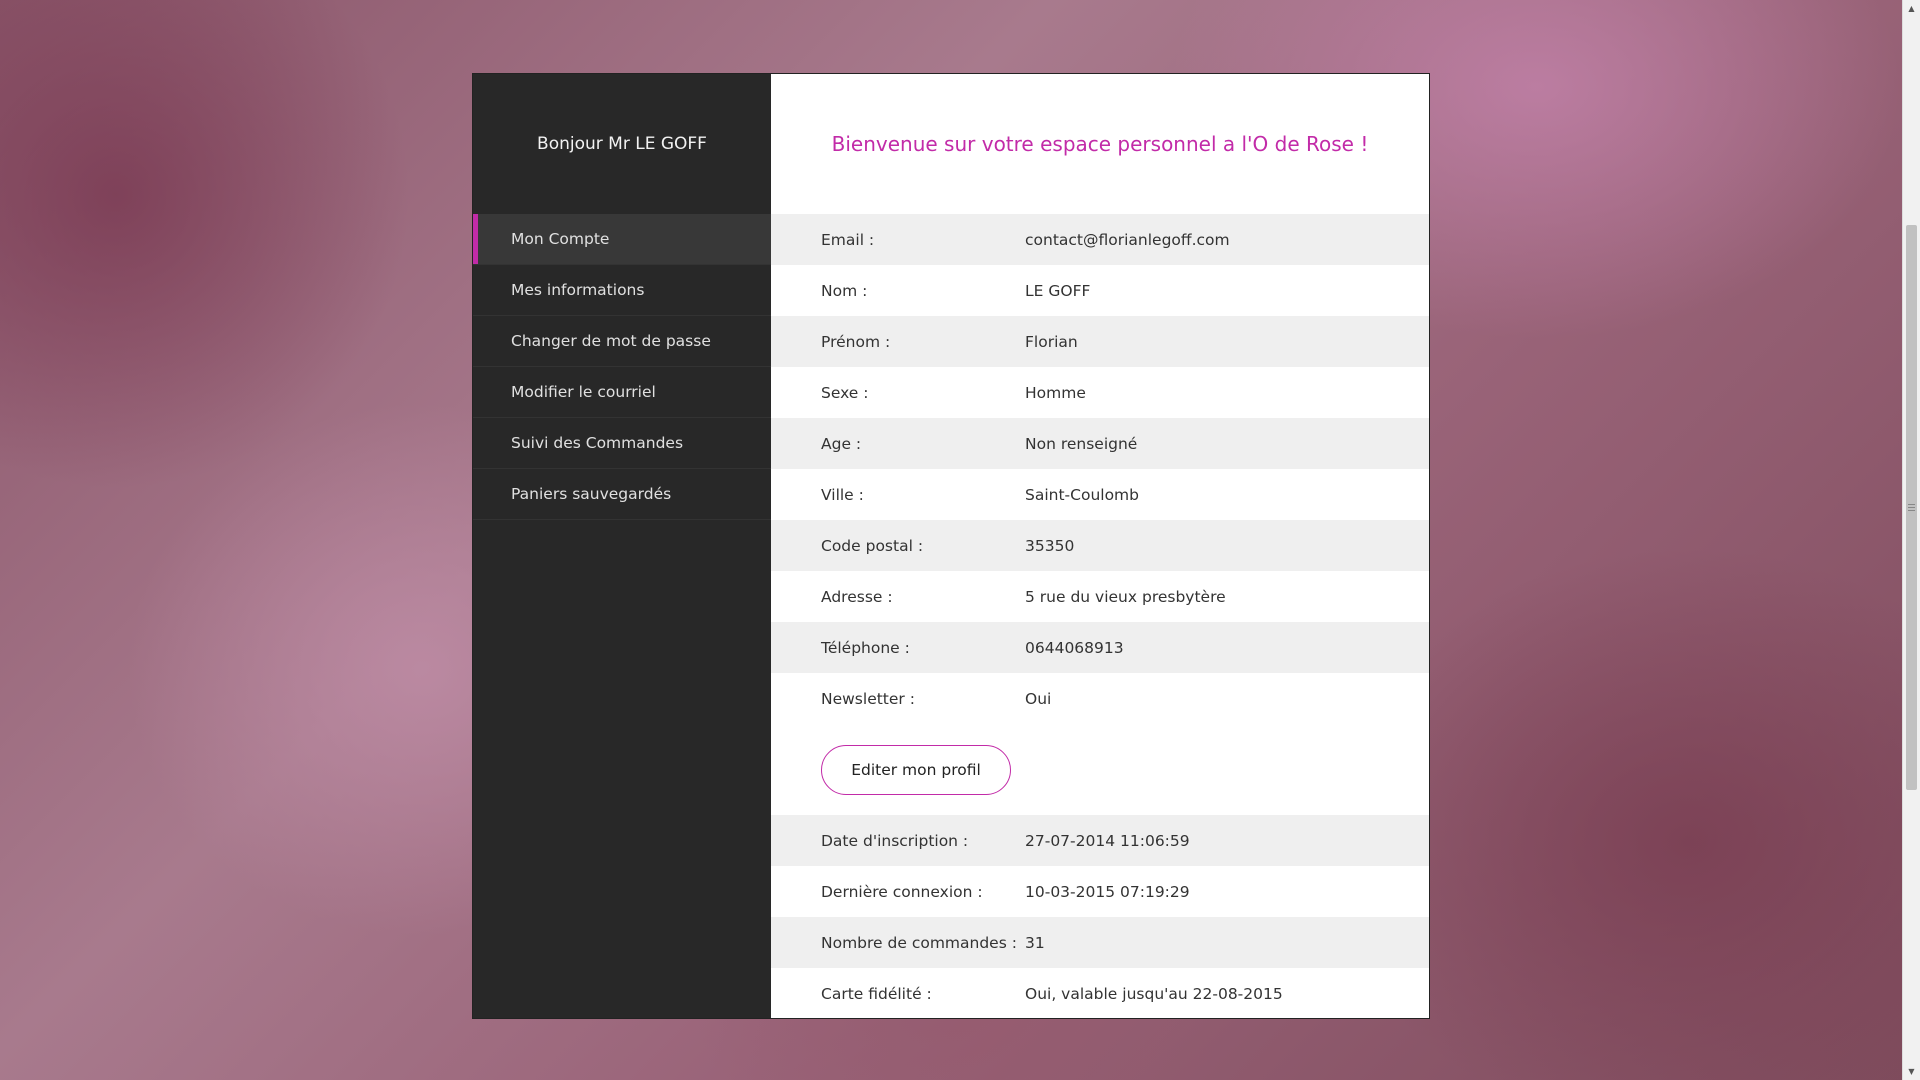 Image resolution: width=1920 pixels, height=1080 pixels. What do you see at coordinates (622, 144) in the screenshot?
I see `greeting-text: Bonjour Mr LE GOFF` at bounding box center [622, 144].